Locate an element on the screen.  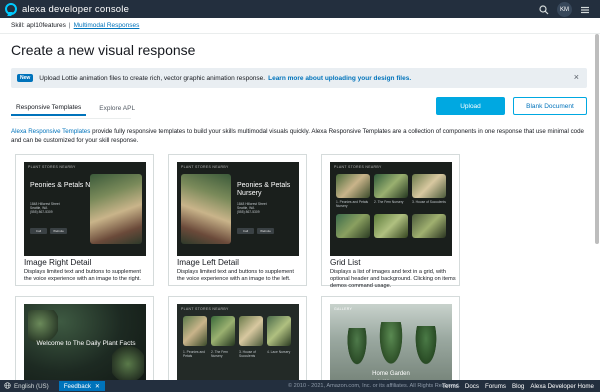
close-icon: × is located at coordinates (576, 77).